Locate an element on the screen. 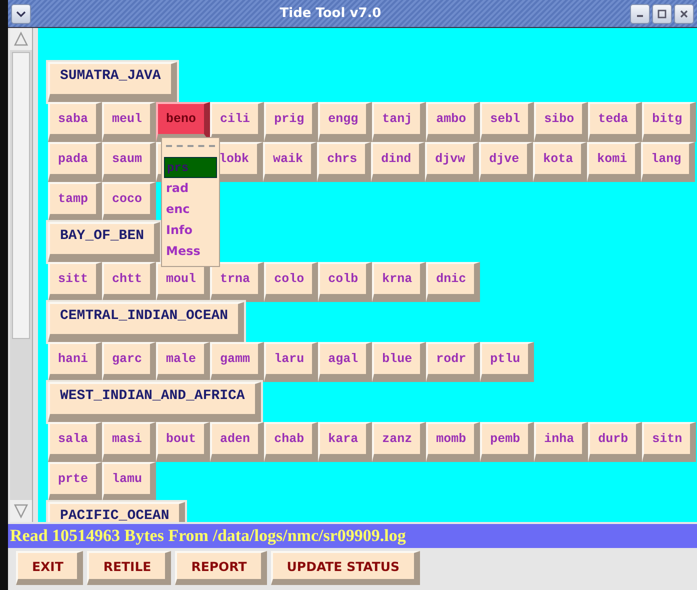 Image resolution: width=697 pixels, height=590 pixels. station-button: sitn is located at coordinates (669, 442).